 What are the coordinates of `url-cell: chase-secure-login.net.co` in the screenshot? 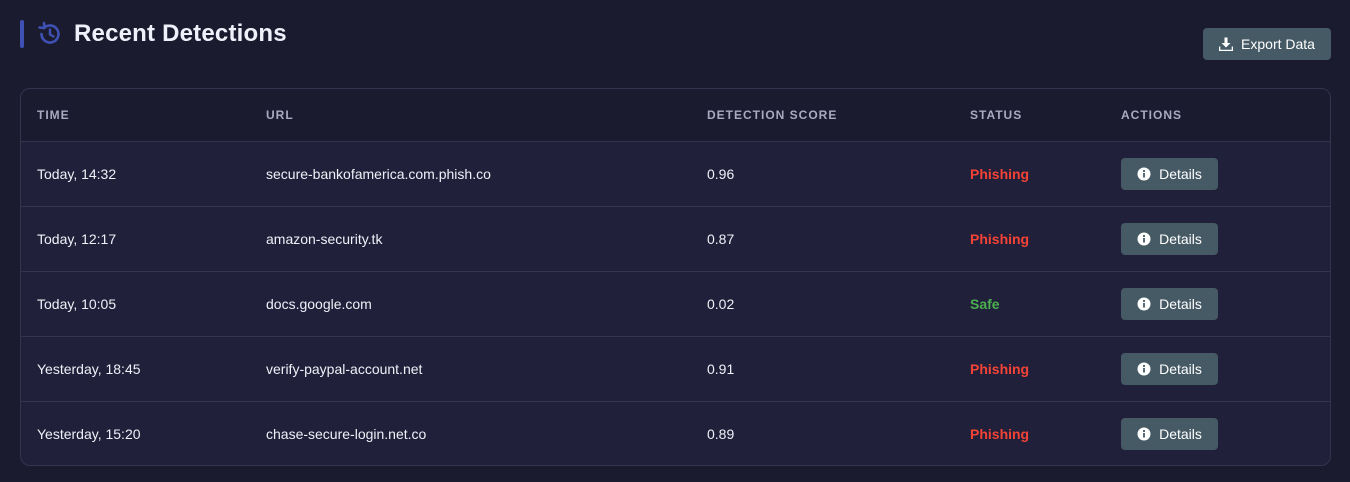 It's located at (346, 433).